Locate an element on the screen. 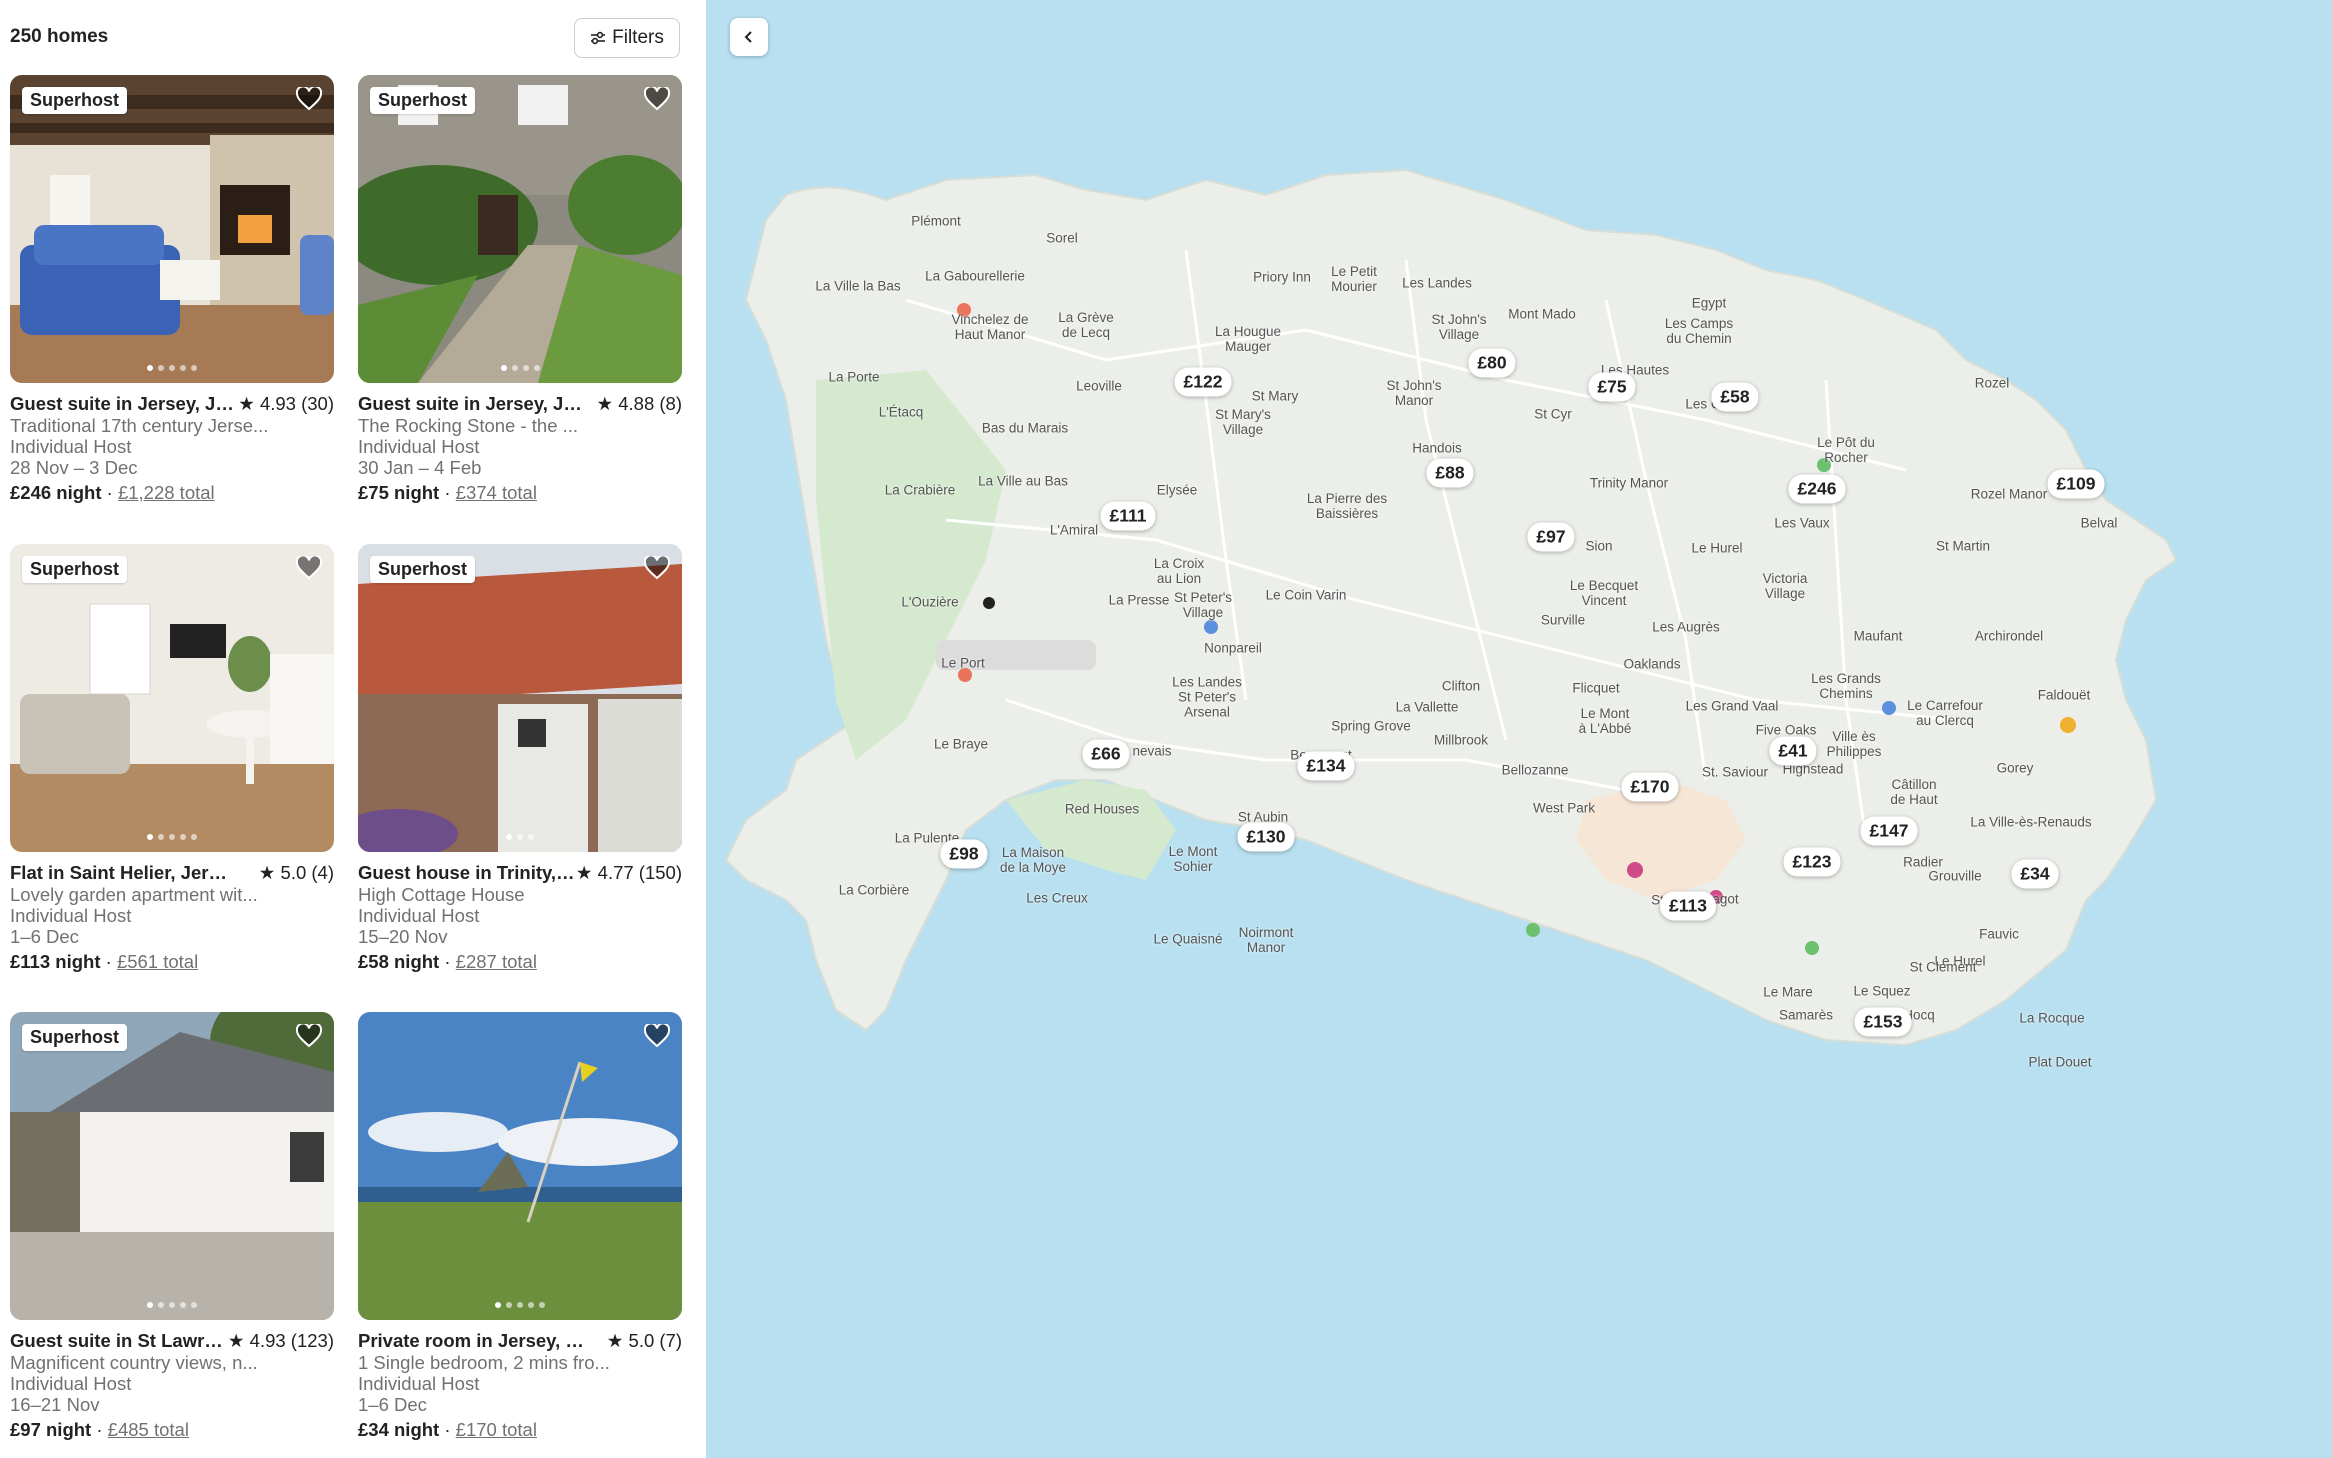 The height and width of the screenshot is (1458, 2332). place-label: L'Ouzière is located at coordinates (930, 602).